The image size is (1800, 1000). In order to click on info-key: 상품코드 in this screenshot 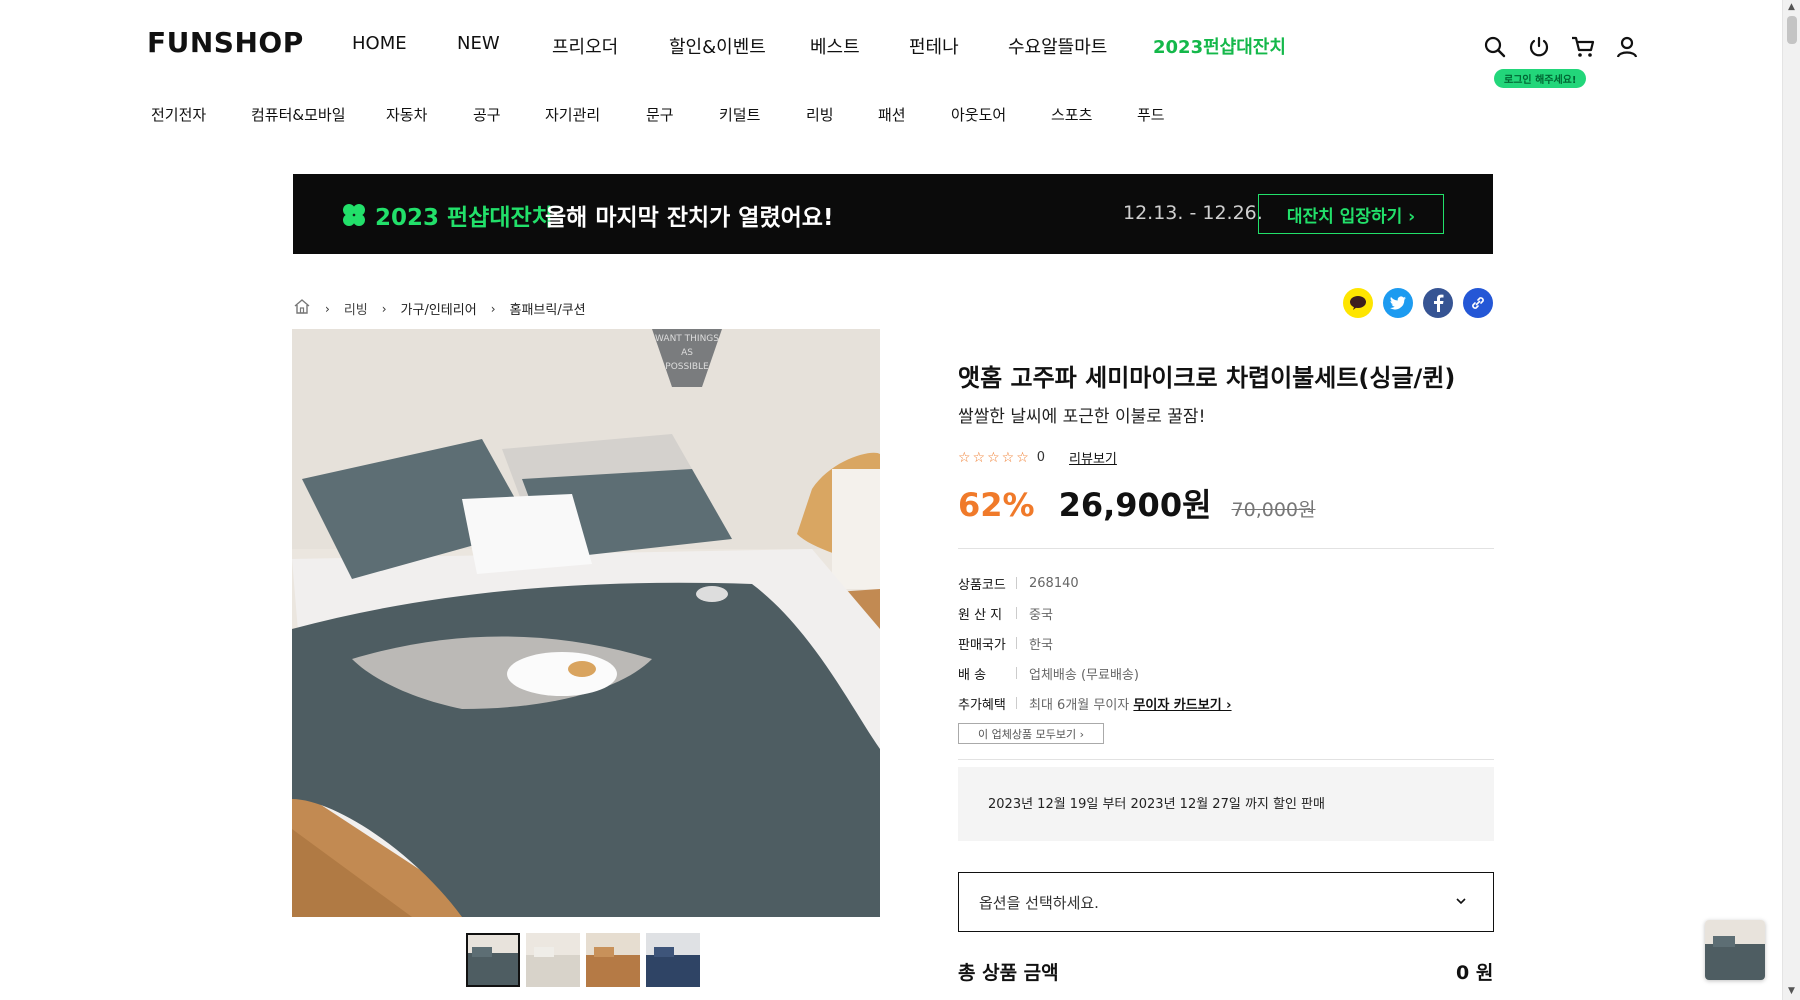, I will do `click(982, 585)`.